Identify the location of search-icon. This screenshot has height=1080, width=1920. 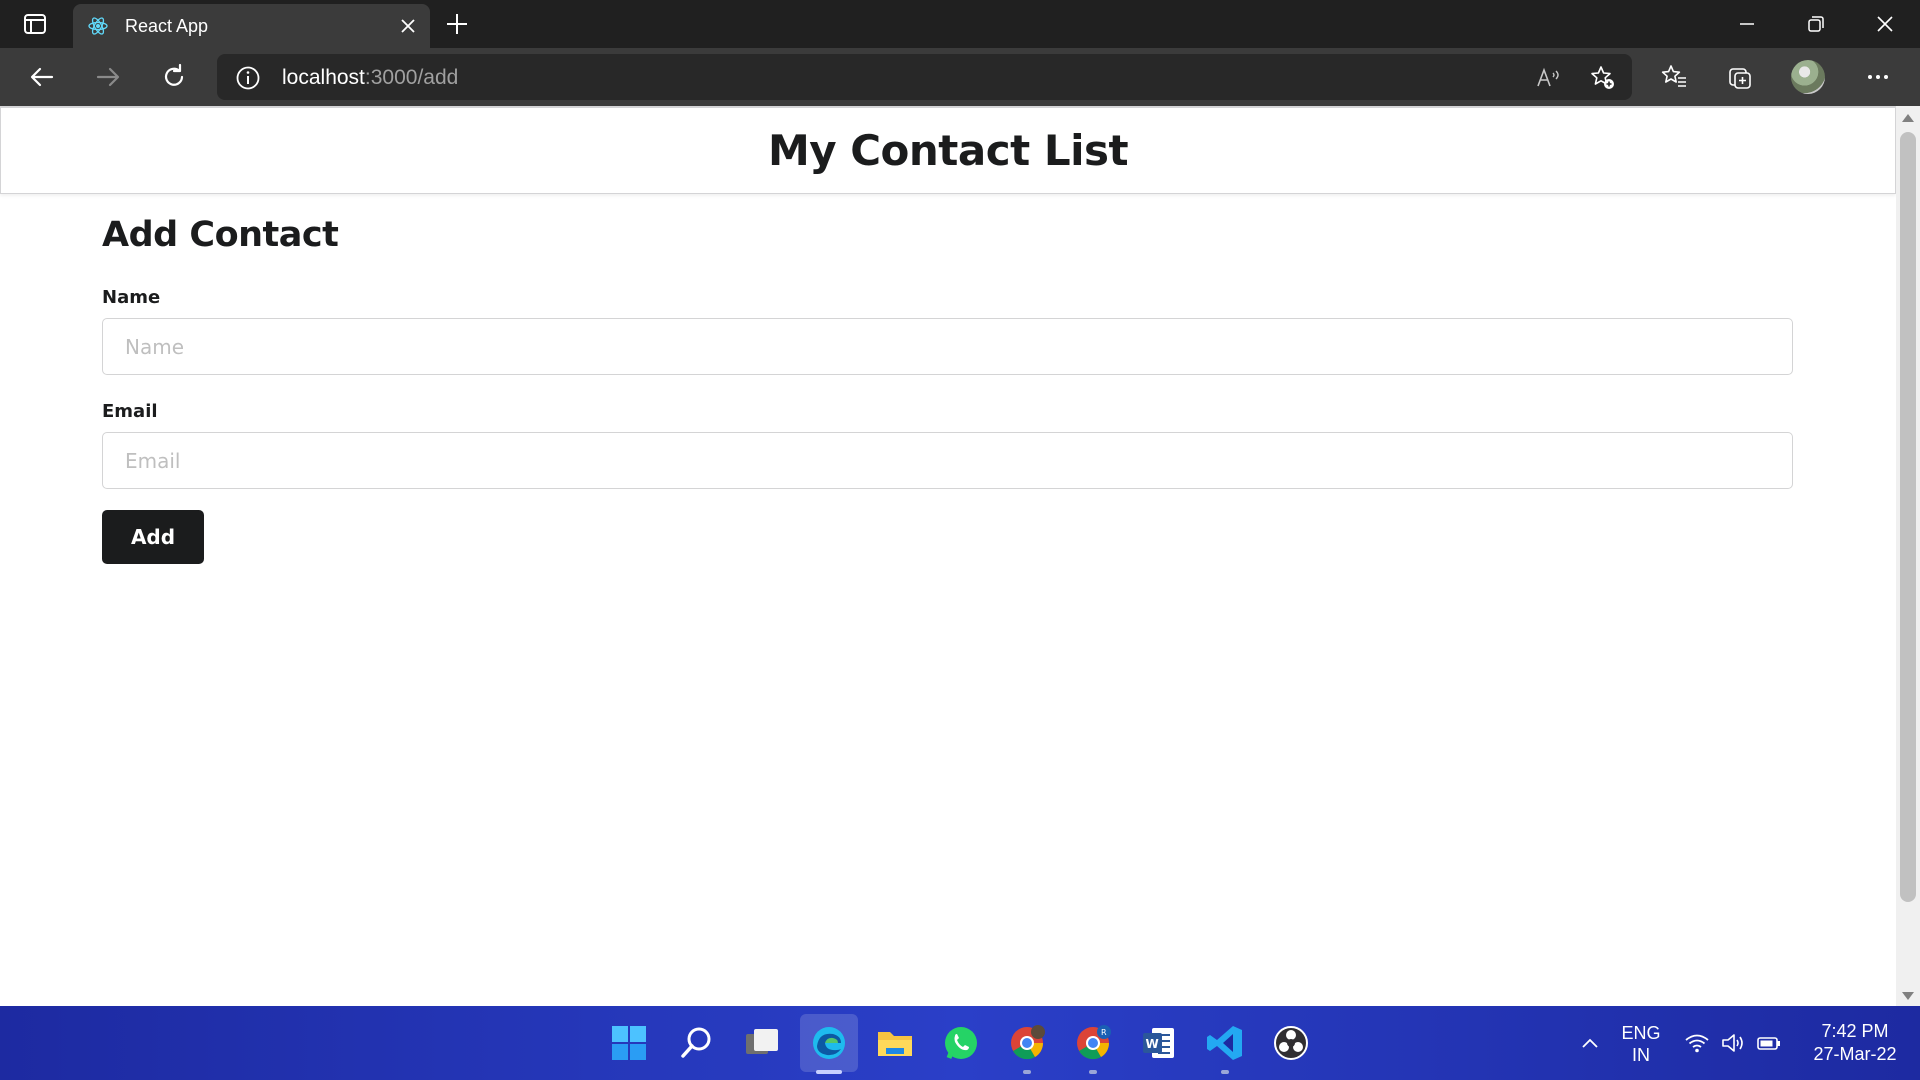
(697, 1043).